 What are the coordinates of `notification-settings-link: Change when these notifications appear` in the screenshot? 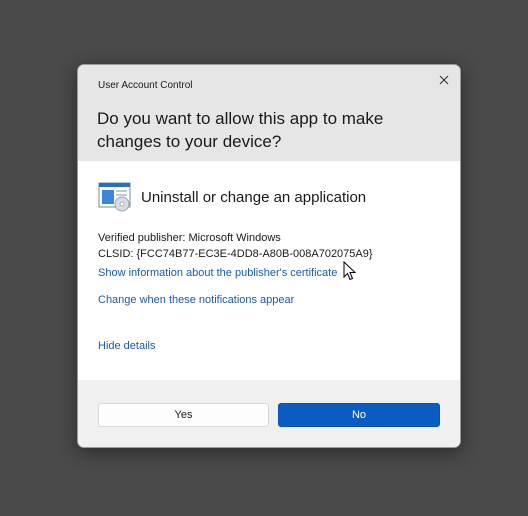 It's located at (196, 300).